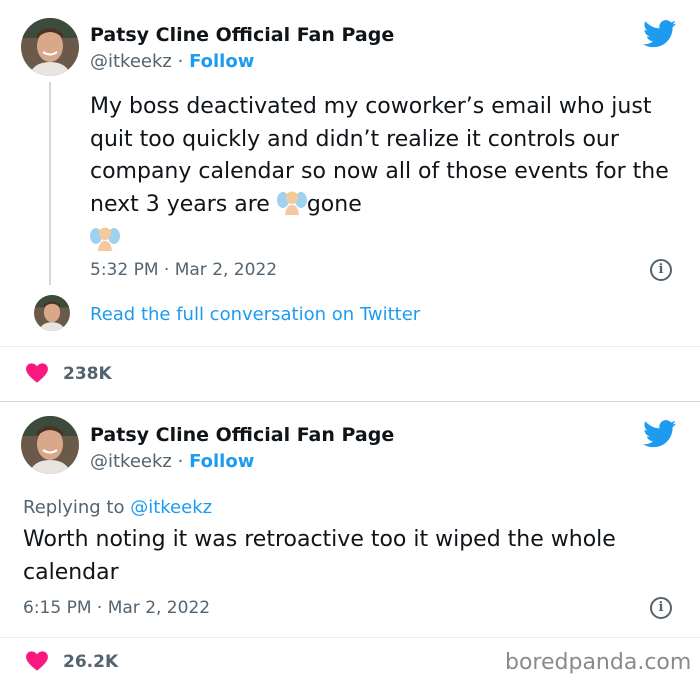 This screenshot has height=688, width=700. What do you see at coordinates (171, 507) in the screenshot?
I see `replying-to-handle: @itkeekz` at bounding box center [171, 507].